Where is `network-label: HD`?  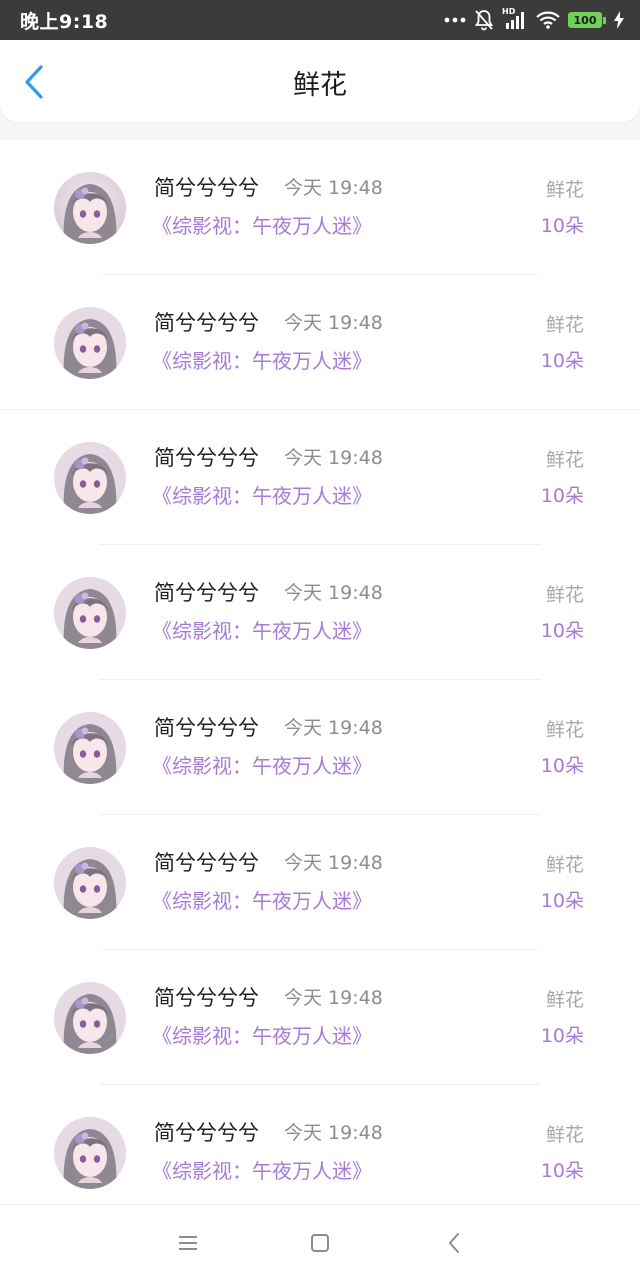 network-label: HD is located at coordinates (509, 11).